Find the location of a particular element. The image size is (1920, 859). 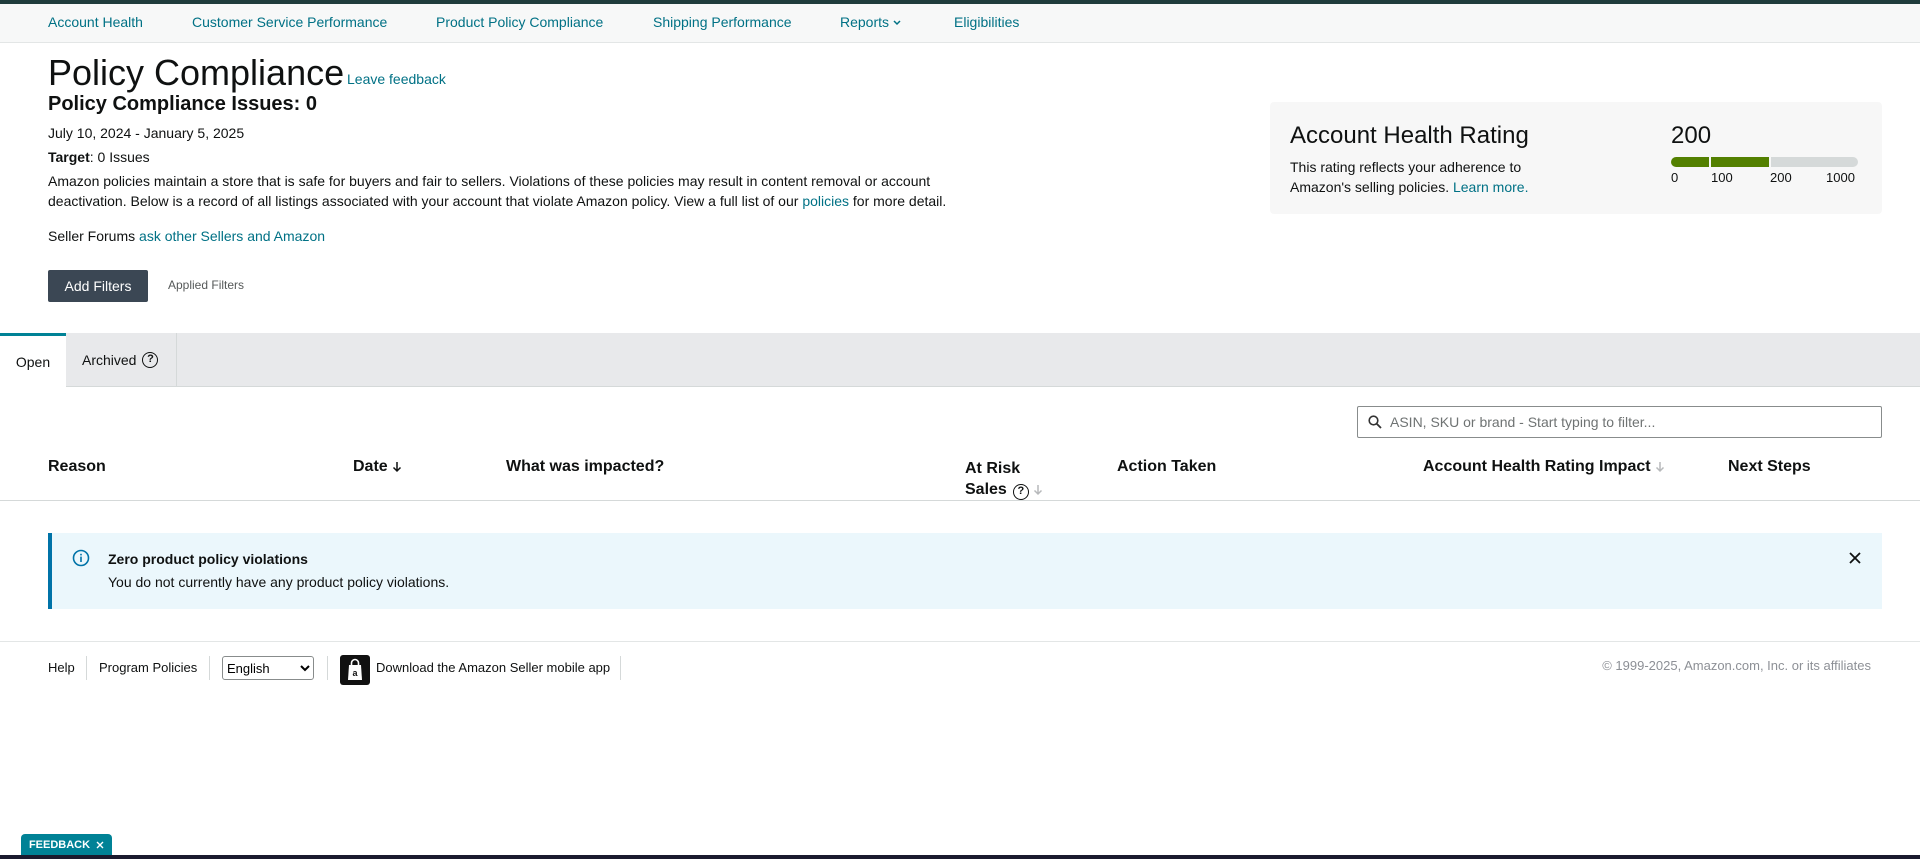

search-icon is located at coordinates (1375, 422).